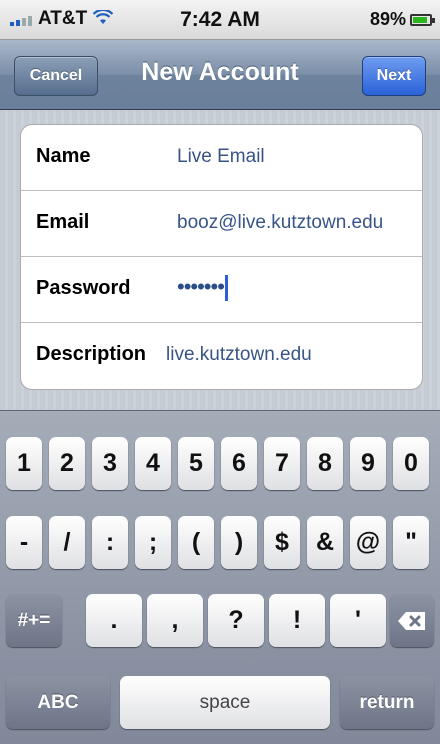  I want to click on password-value: •••••••, so click(201, 286).